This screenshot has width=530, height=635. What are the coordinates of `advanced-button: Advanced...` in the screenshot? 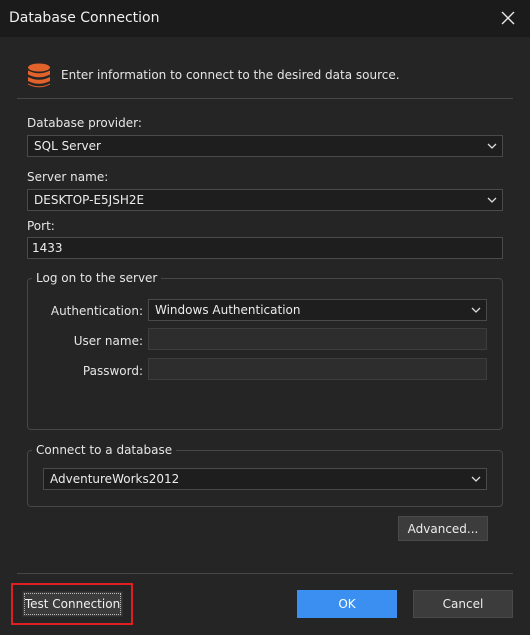 It's located at (443, 528).